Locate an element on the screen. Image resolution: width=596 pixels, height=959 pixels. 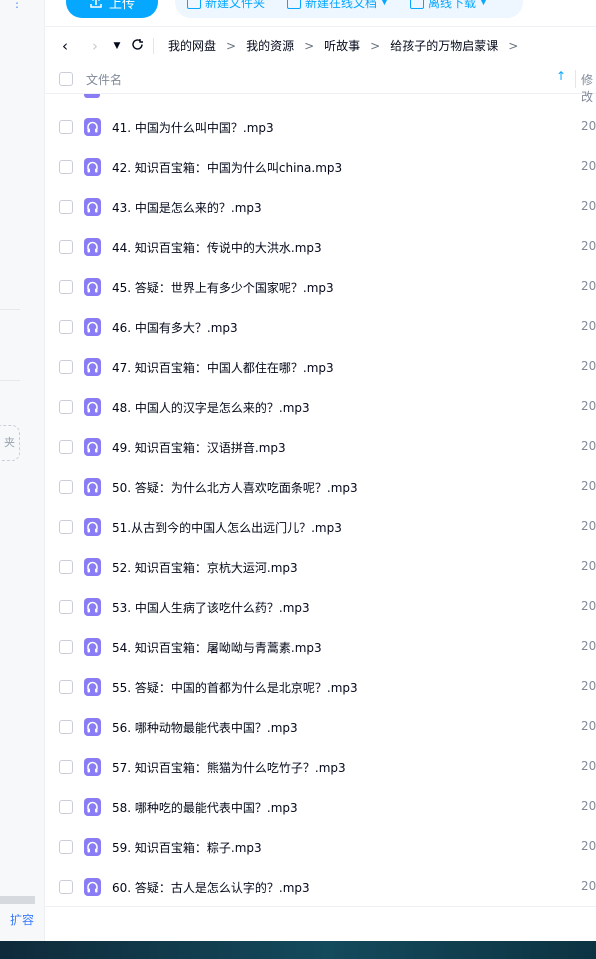
table-row: 57. 知识百宝箱：熊猫为什么吃竹子？.mp3 20 is located at coordinates (320, 767).